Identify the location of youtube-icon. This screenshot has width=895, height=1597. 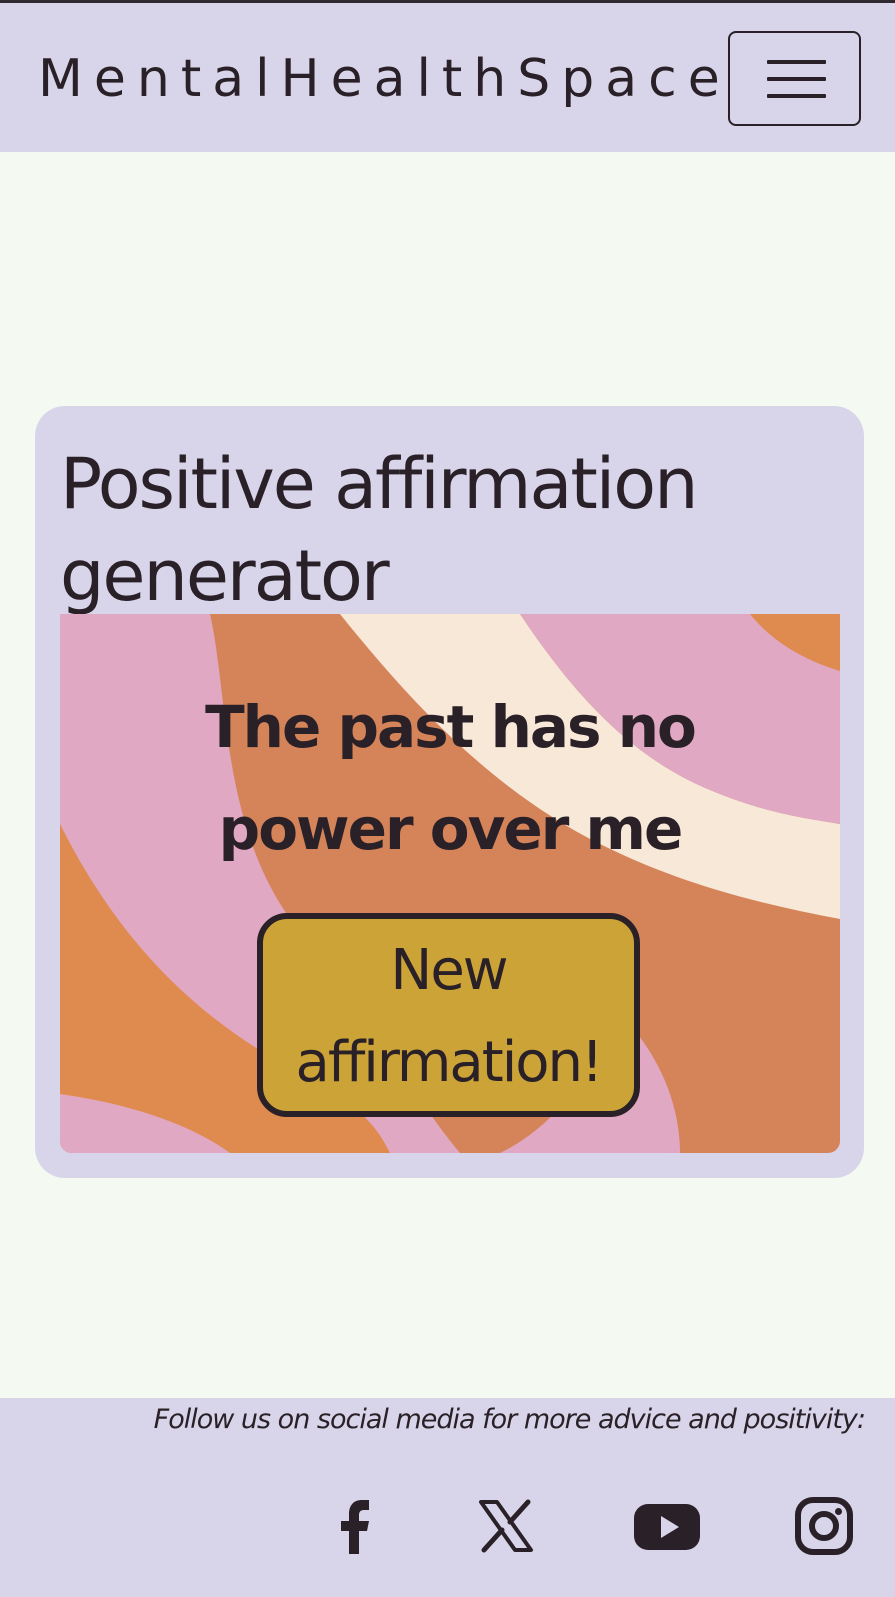
(667, 1527).